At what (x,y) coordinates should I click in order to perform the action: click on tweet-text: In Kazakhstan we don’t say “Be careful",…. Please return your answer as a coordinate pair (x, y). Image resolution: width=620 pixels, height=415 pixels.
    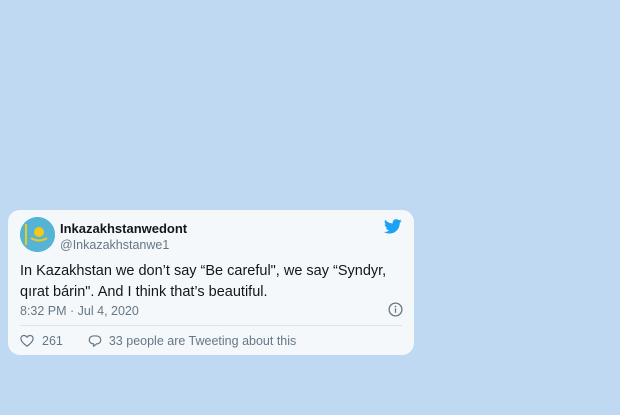
    Looking at the image, I should click on (203, 281).